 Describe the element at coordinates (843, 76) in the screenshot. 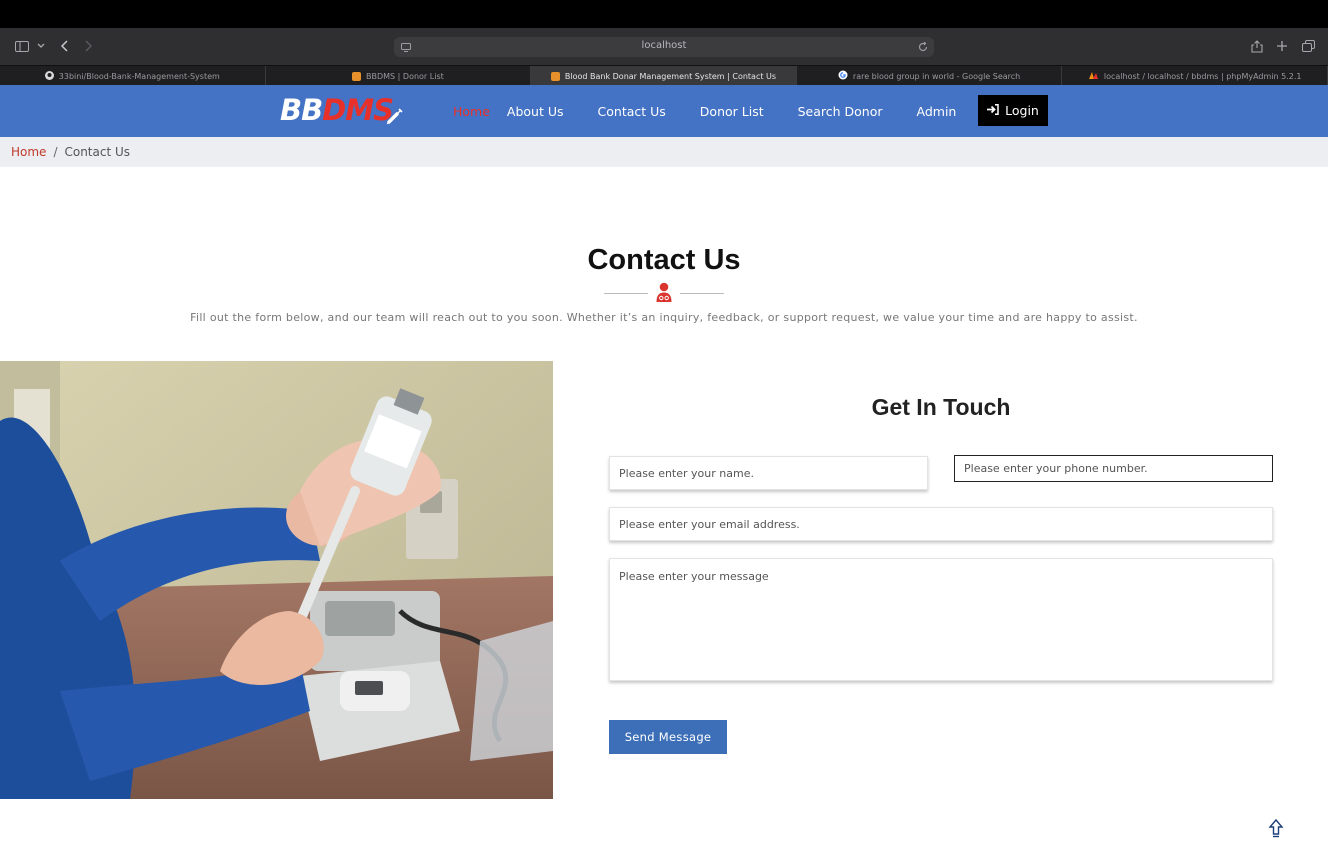

I see `google-icon` at that location.